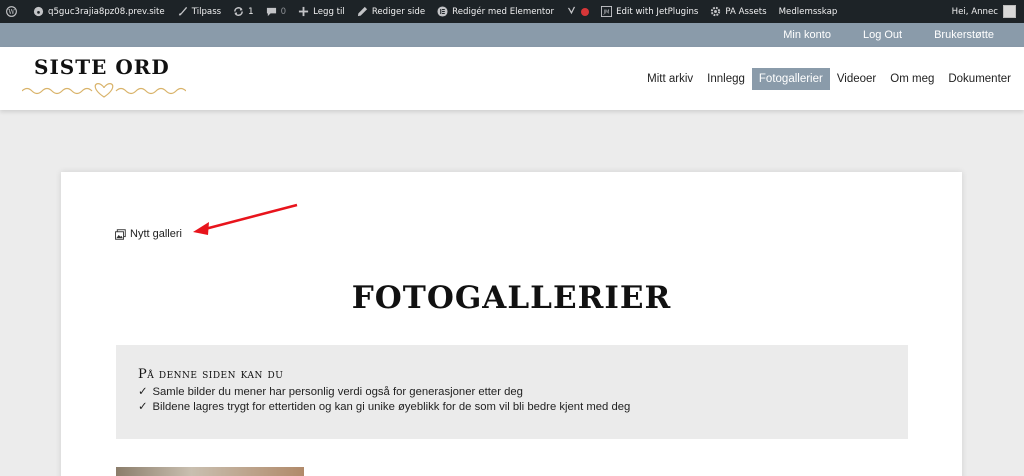 Image resolution: width=1024 pixels, height=476 pixels. What do you see at coordinates (239, 11) in the screenshot?
I see `refresh-icon` at bounding box center [239, 11].